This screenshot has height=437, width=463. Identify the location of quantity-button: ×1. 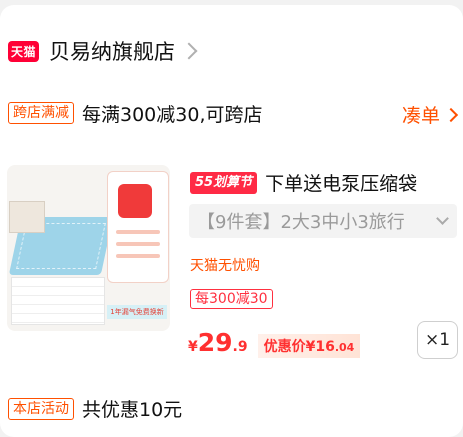
(437, 340).